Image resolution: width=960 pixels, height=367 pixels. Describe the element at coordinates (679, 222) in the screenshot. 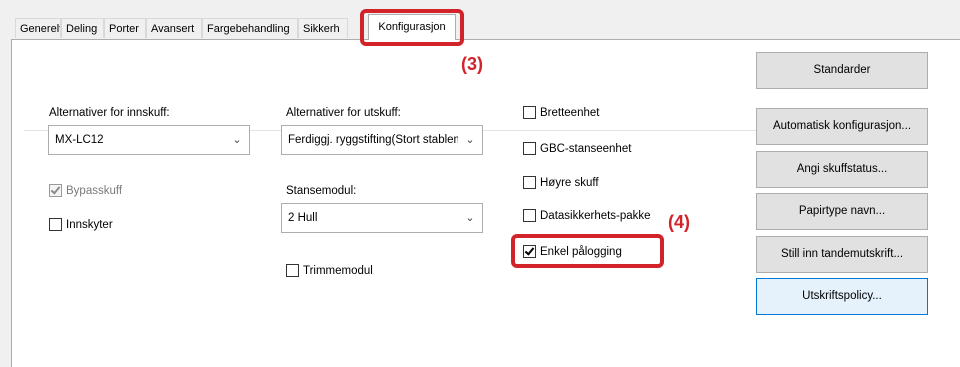

I see `annotation-step-4: (4)` at that location.